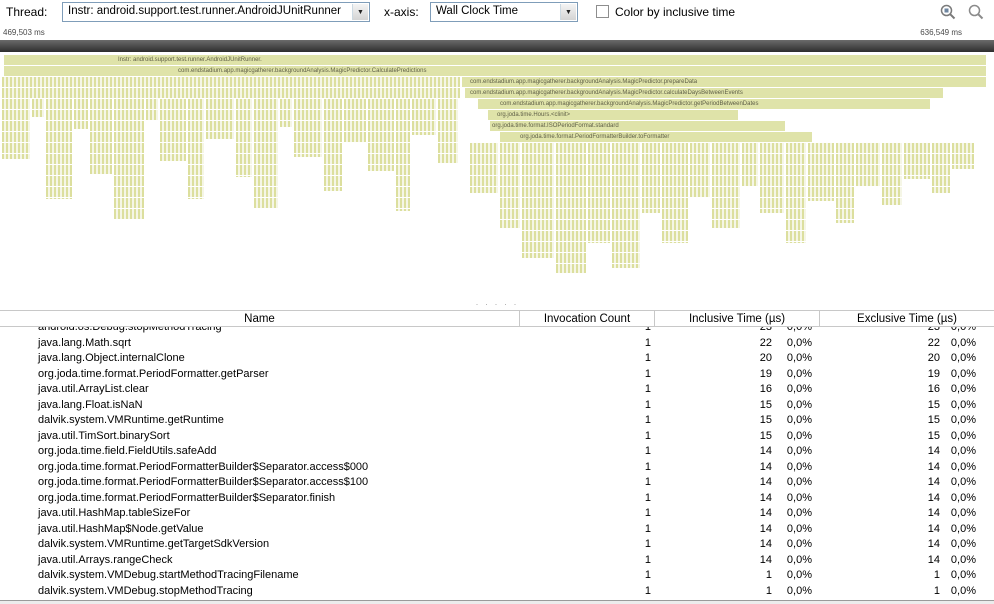  I want to click on inclusive-value: 23, so click(713, 330).